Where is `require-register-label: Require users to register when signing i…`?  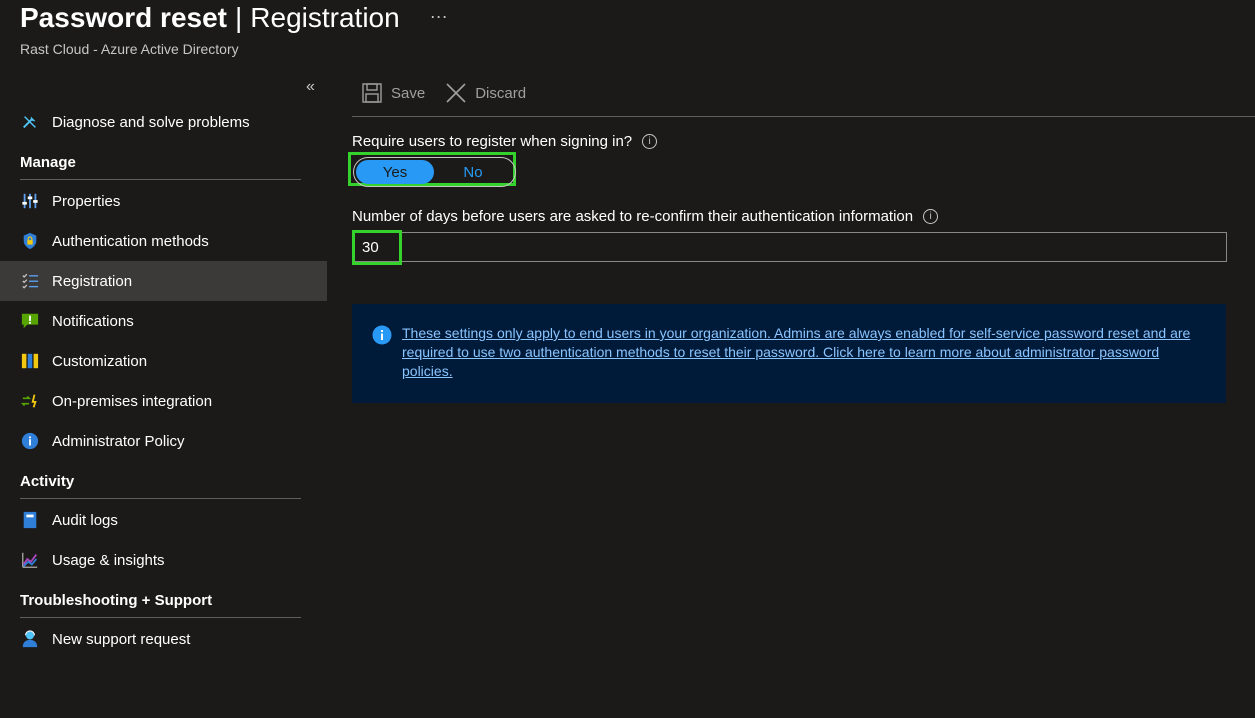
require-register-label: Require users to register when signing i… is located at coordinates (492, 141).